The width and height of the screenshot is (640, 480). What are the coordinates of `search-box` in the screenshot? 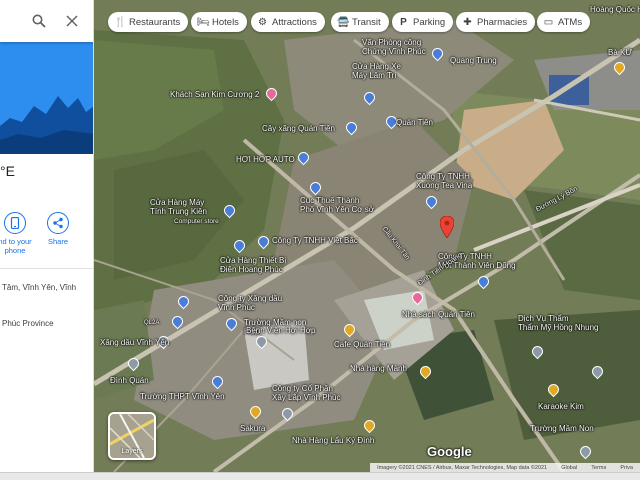 It's located at (46, 21).